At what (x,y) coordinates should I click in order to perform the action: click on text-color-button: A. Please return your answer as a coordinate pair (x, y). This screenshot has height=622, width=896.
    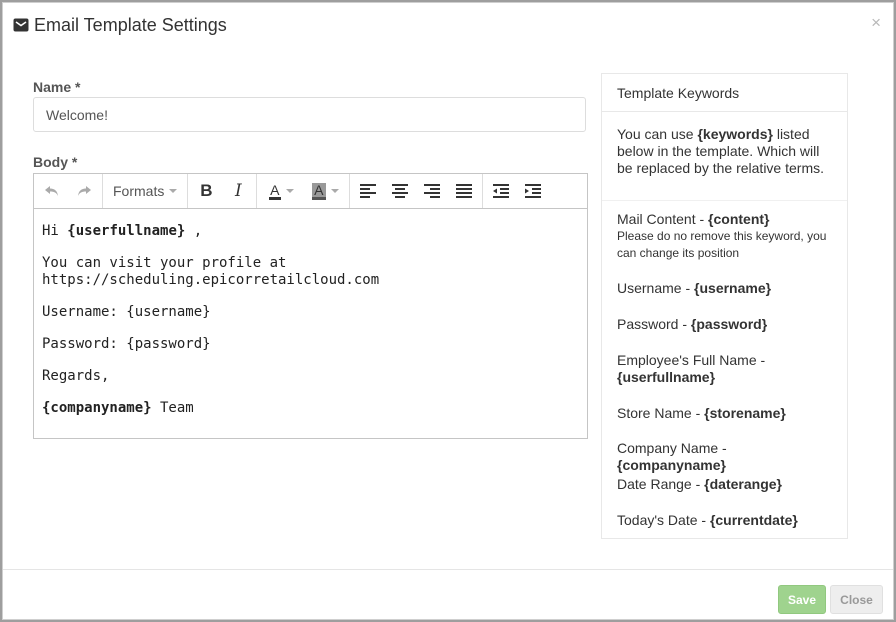
    Looking at the image, I should click on (281, 191).